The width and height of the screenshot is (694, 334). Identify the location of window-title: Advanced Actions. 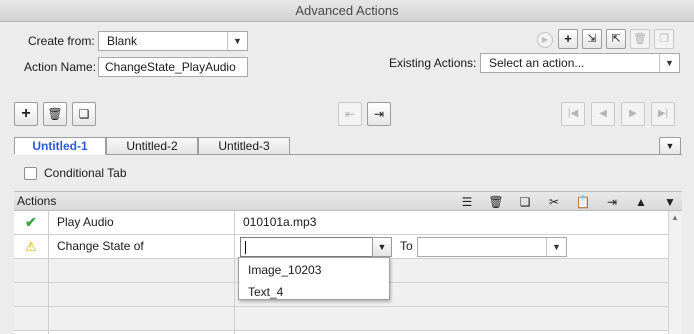
(347, 11).